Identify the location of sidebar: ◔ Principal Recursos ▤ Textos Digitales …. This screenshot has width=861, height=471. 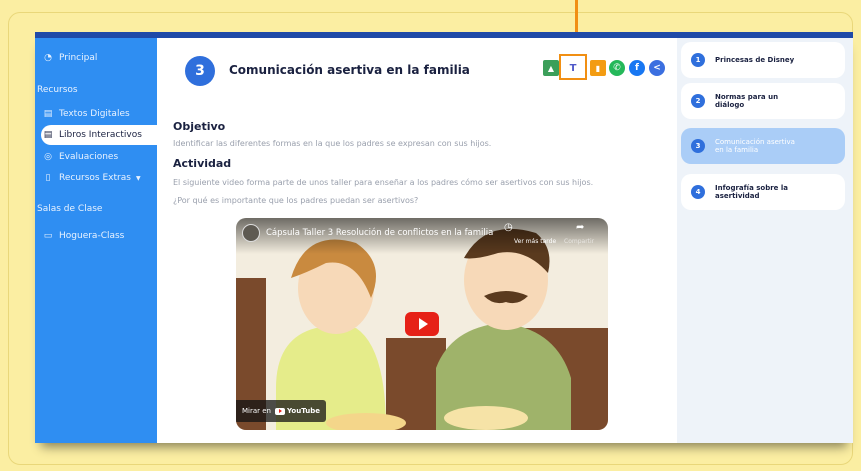
(96, 240).